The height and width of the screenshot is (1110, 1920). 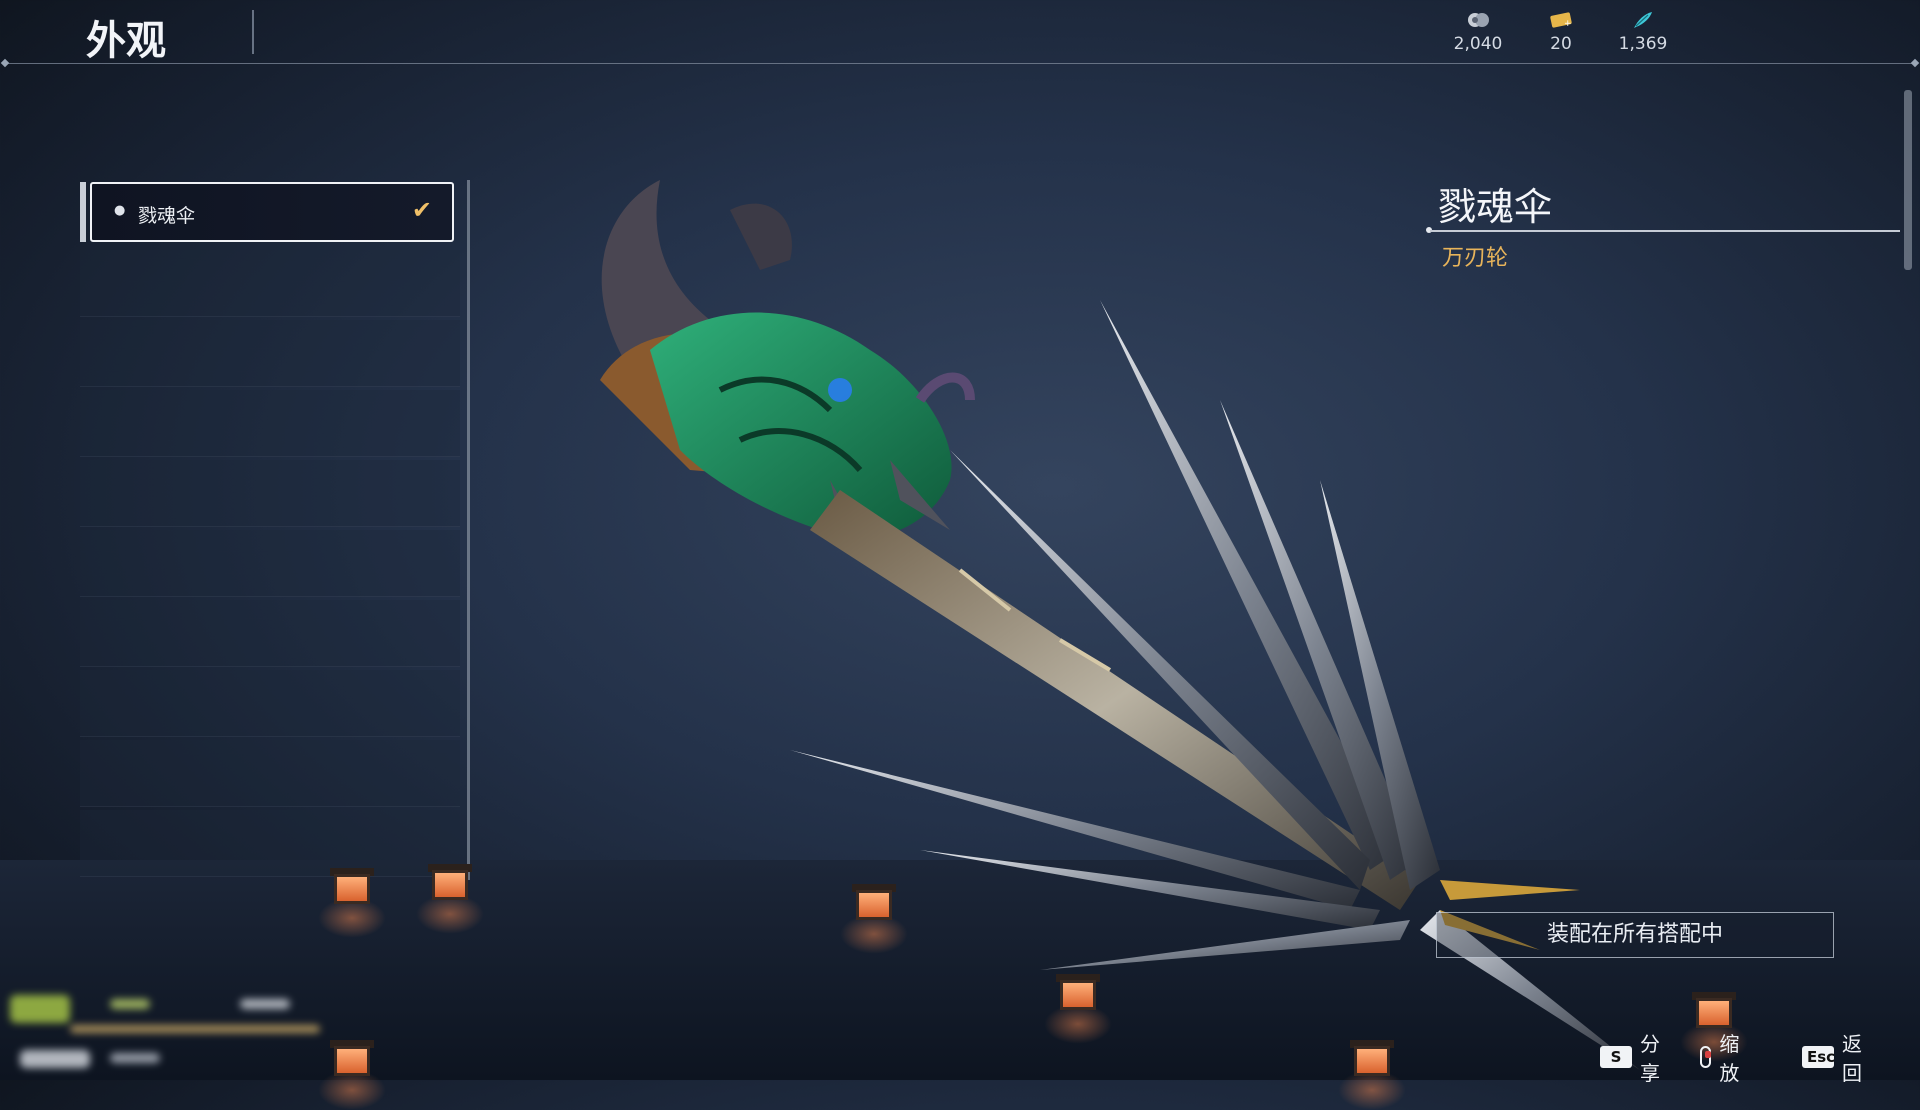 What do you see at coordinates (1643, 21) in the screenshot?
I see `feather-icon` at bounding box center [1643, 21].